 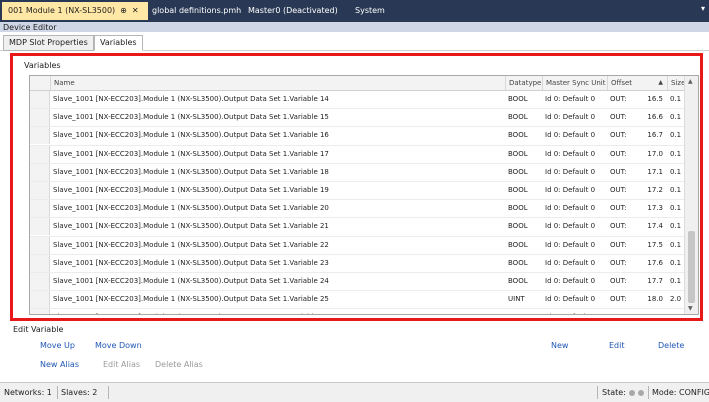 What do you see at coordinates (293, 11) in the screenshot?
I see `tab-master0: Master0 (Deactivated)` at bounding box center [293, 11].